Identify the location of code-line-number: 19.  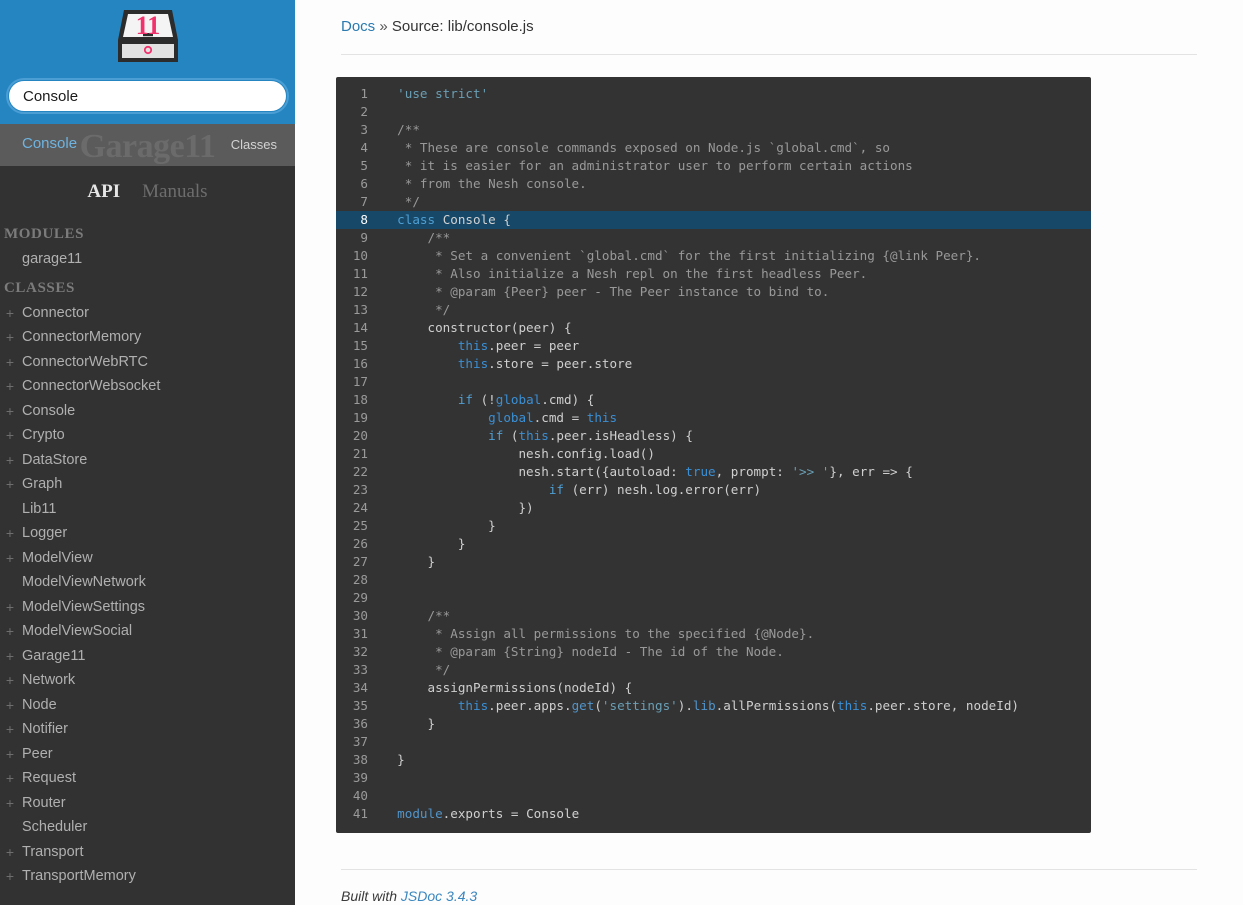
(360, 417).